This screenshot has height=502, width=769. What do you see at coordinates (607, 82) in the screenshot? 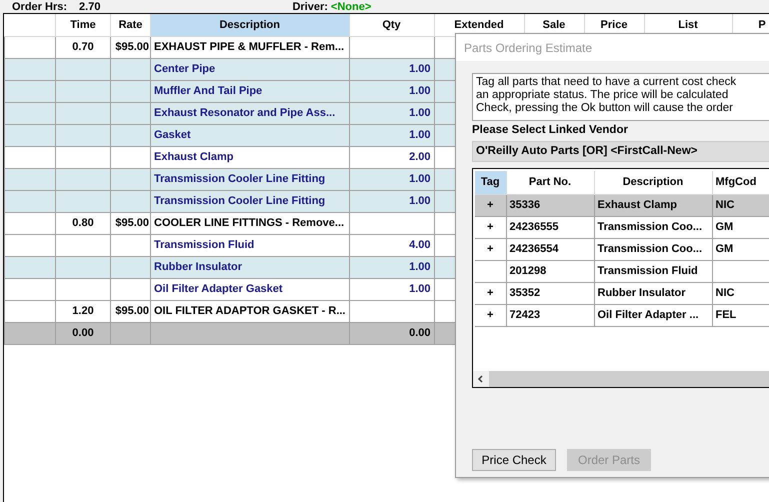
I see `instruction-line: Tag all parts that need to have a current cost check` at bounding box center [607, 82].